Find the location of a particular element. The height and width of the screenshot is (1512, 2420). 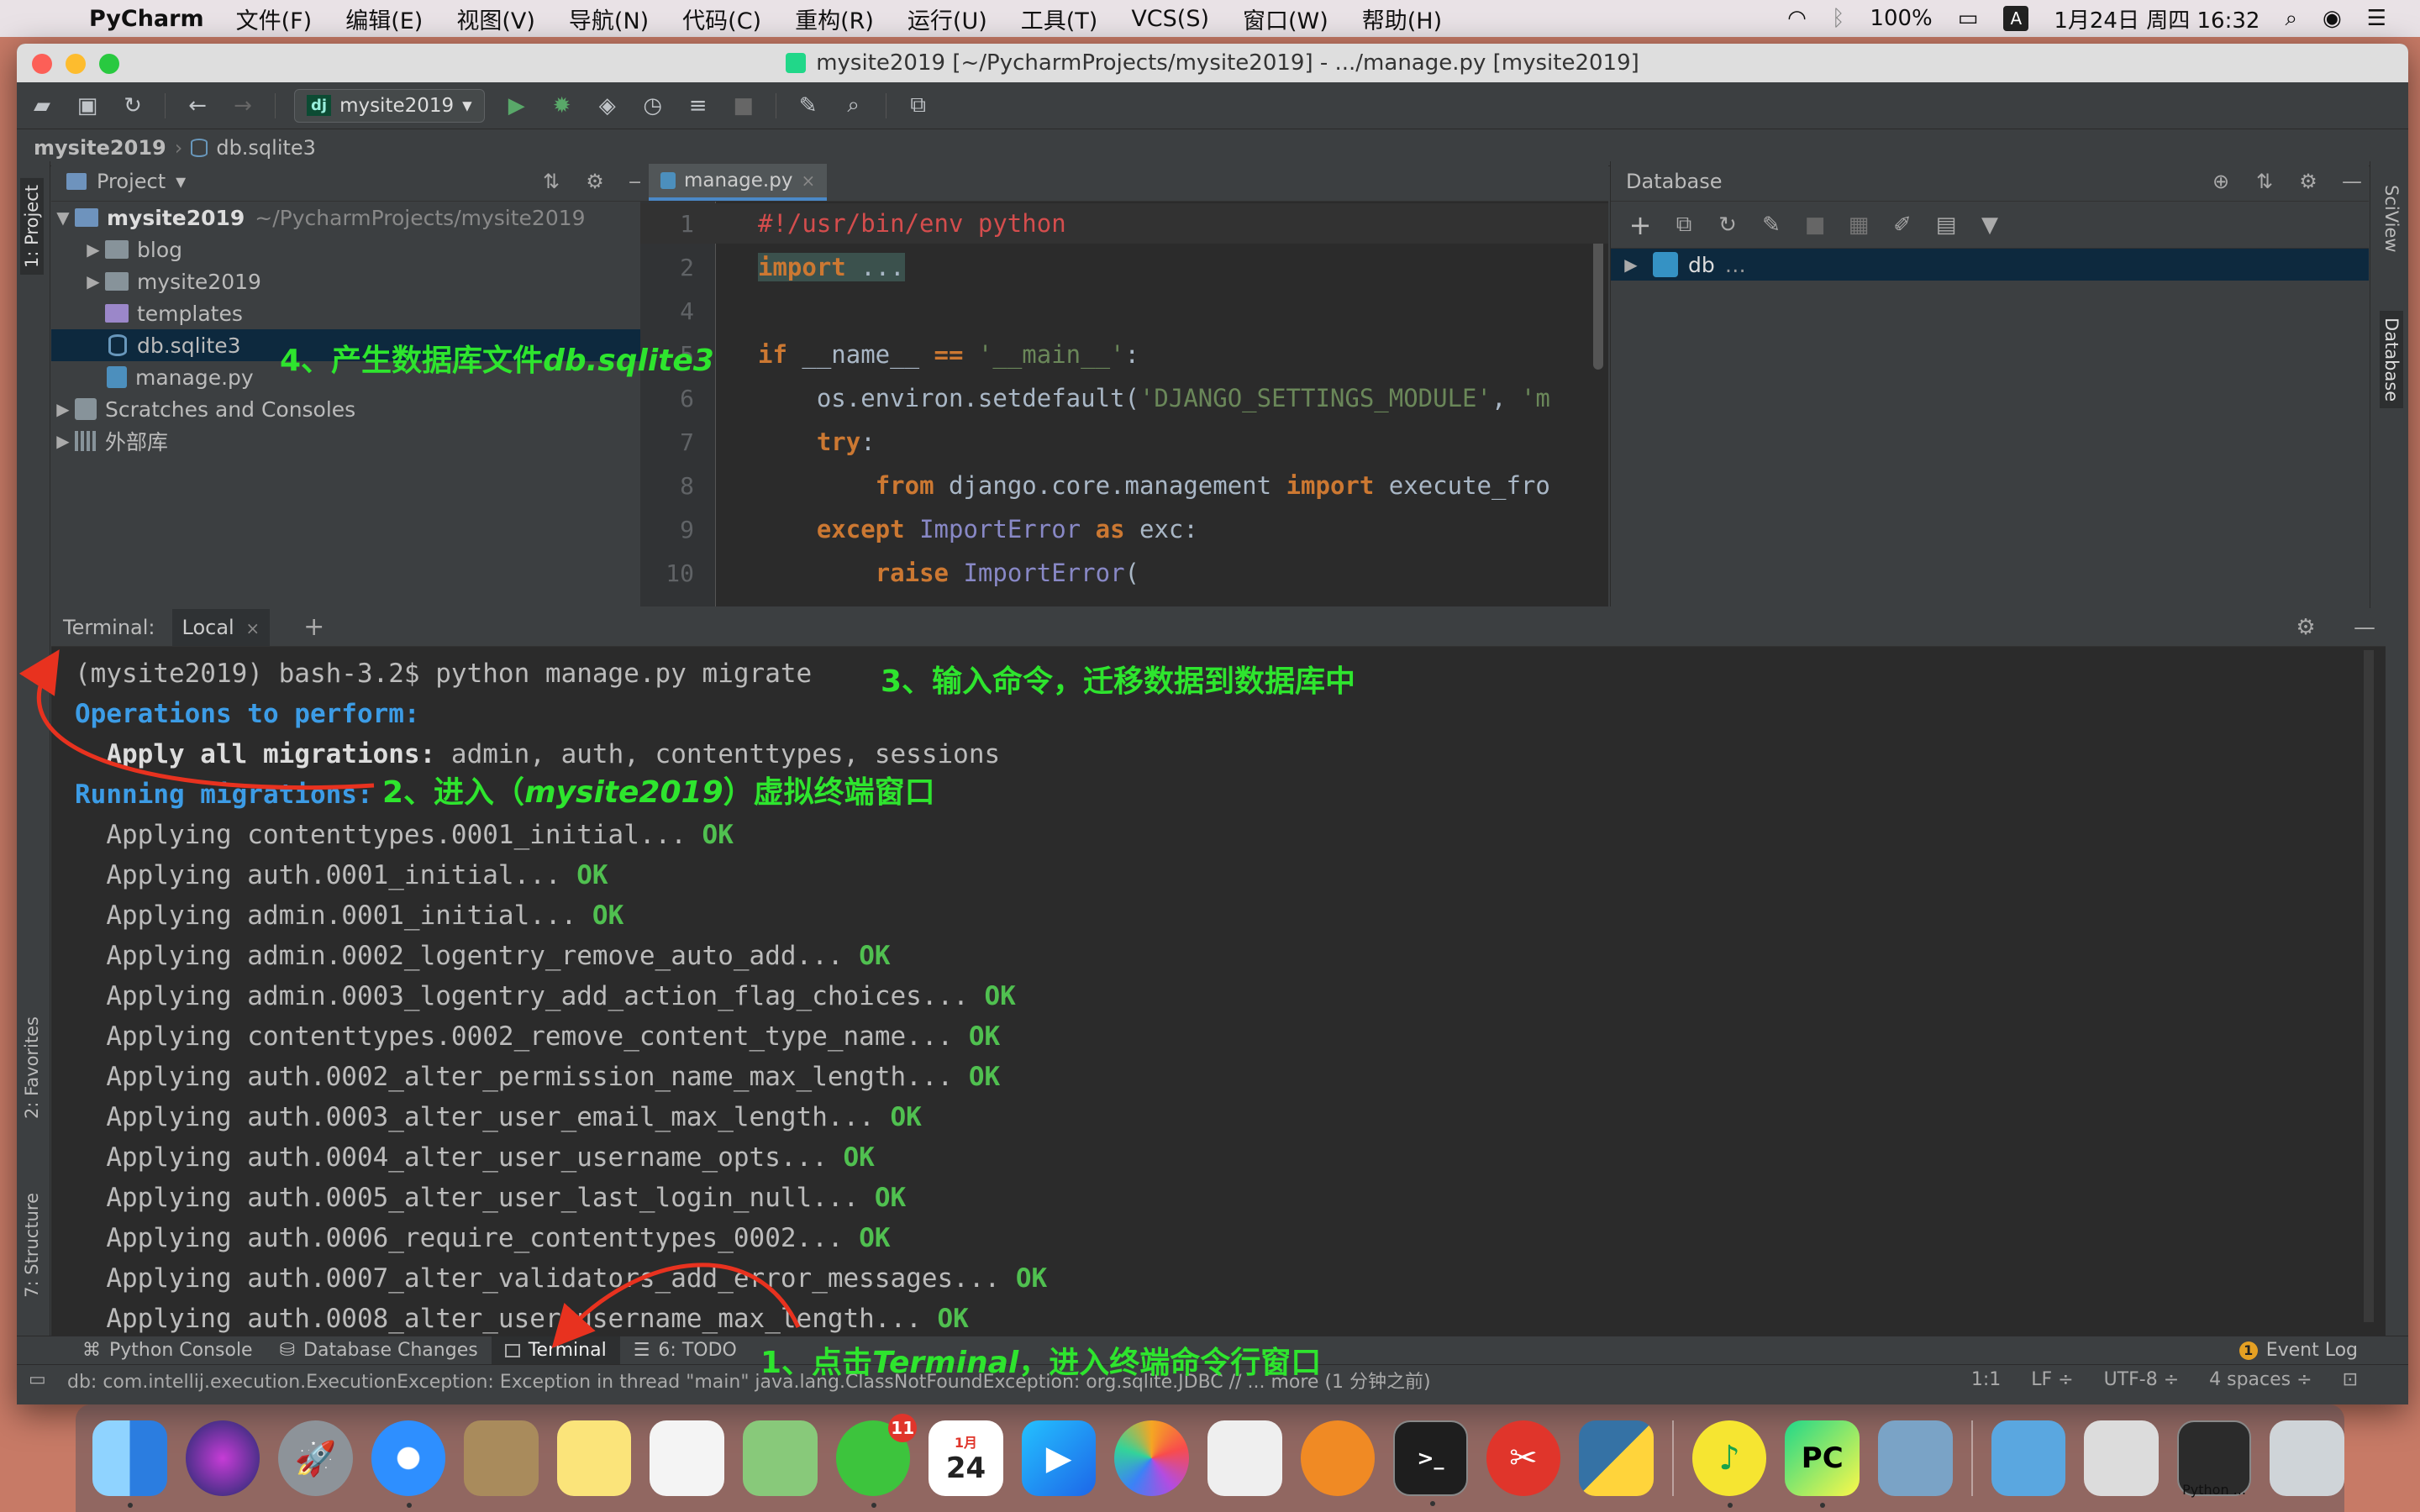

tree-item-mysite2019: ▶ mysite2019 is located at coordinates (353, 281).